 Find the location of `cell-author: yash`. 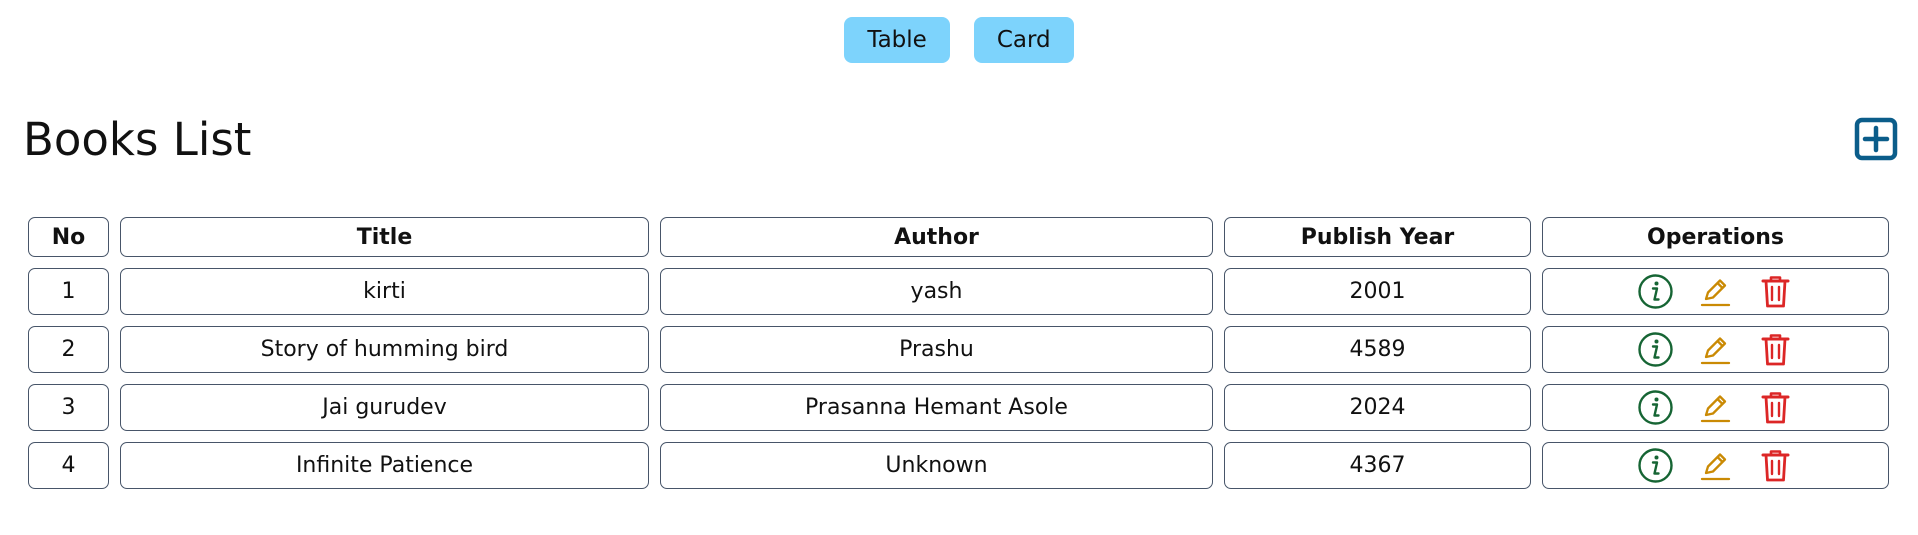

cell-author: yash is located at coordinates (936, 291).